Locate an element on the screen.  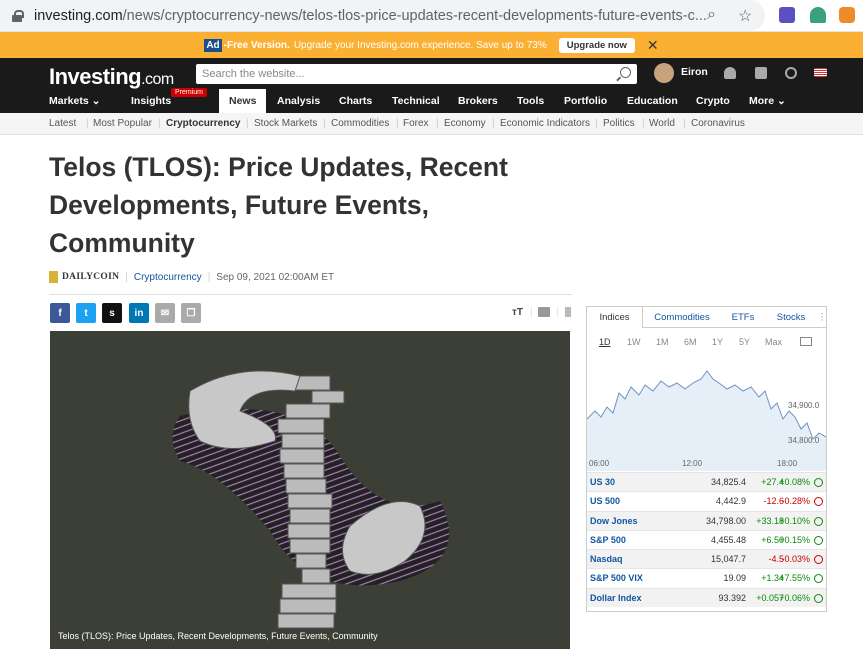
article-category: Cryptocurrency is located at coordinates (168, 277).